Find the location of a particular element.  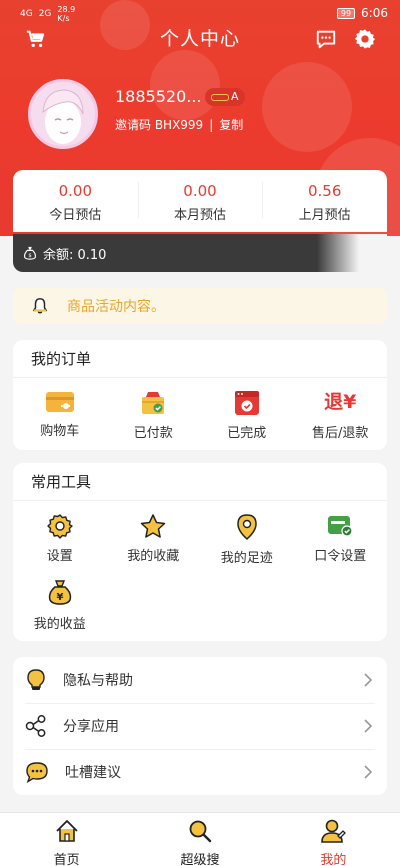

tab-mine-label: 我的 is located at coordinates (333, 859).